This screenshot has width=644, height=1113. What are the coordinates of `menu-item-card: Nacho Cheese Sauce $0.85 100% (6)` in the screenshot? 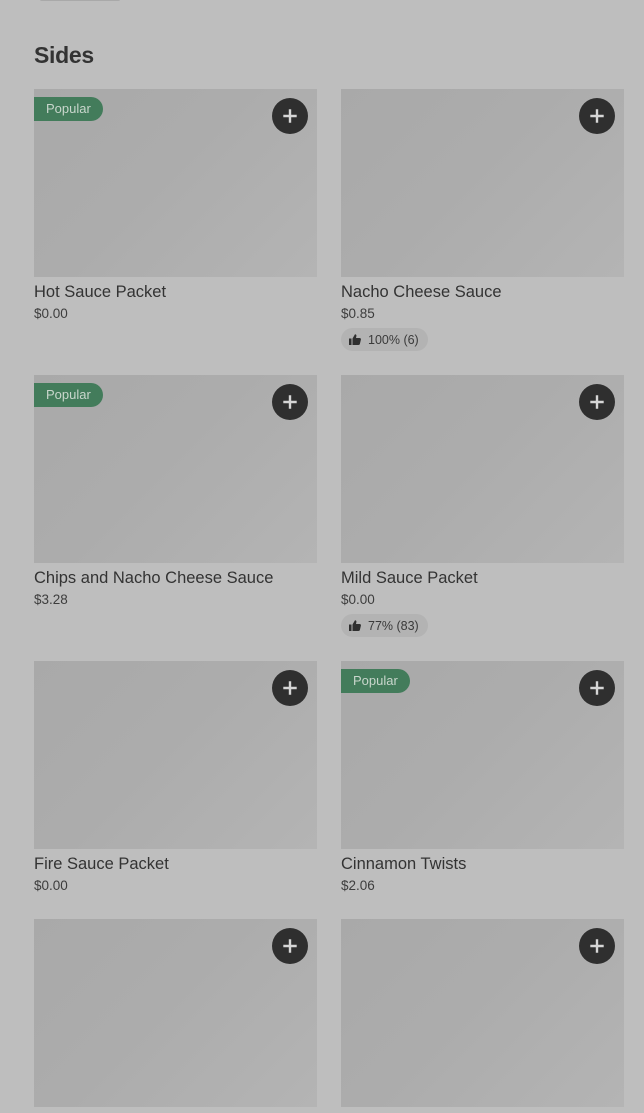 It's located at (482, 220).